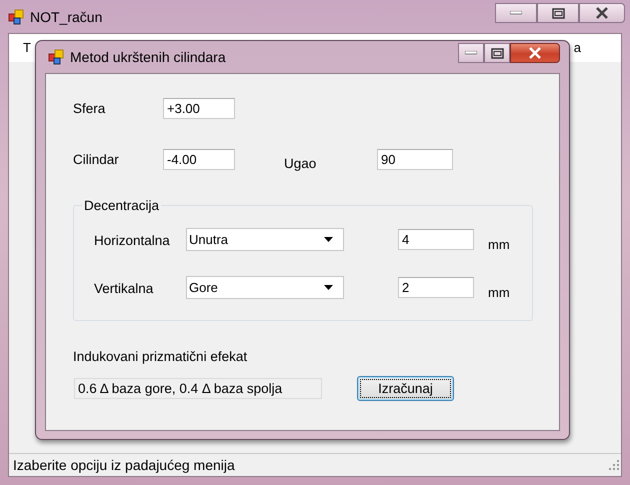  Describe the element at coordinates (199, 159) in the screenshot. I see `input-field: -4.00` at that location.